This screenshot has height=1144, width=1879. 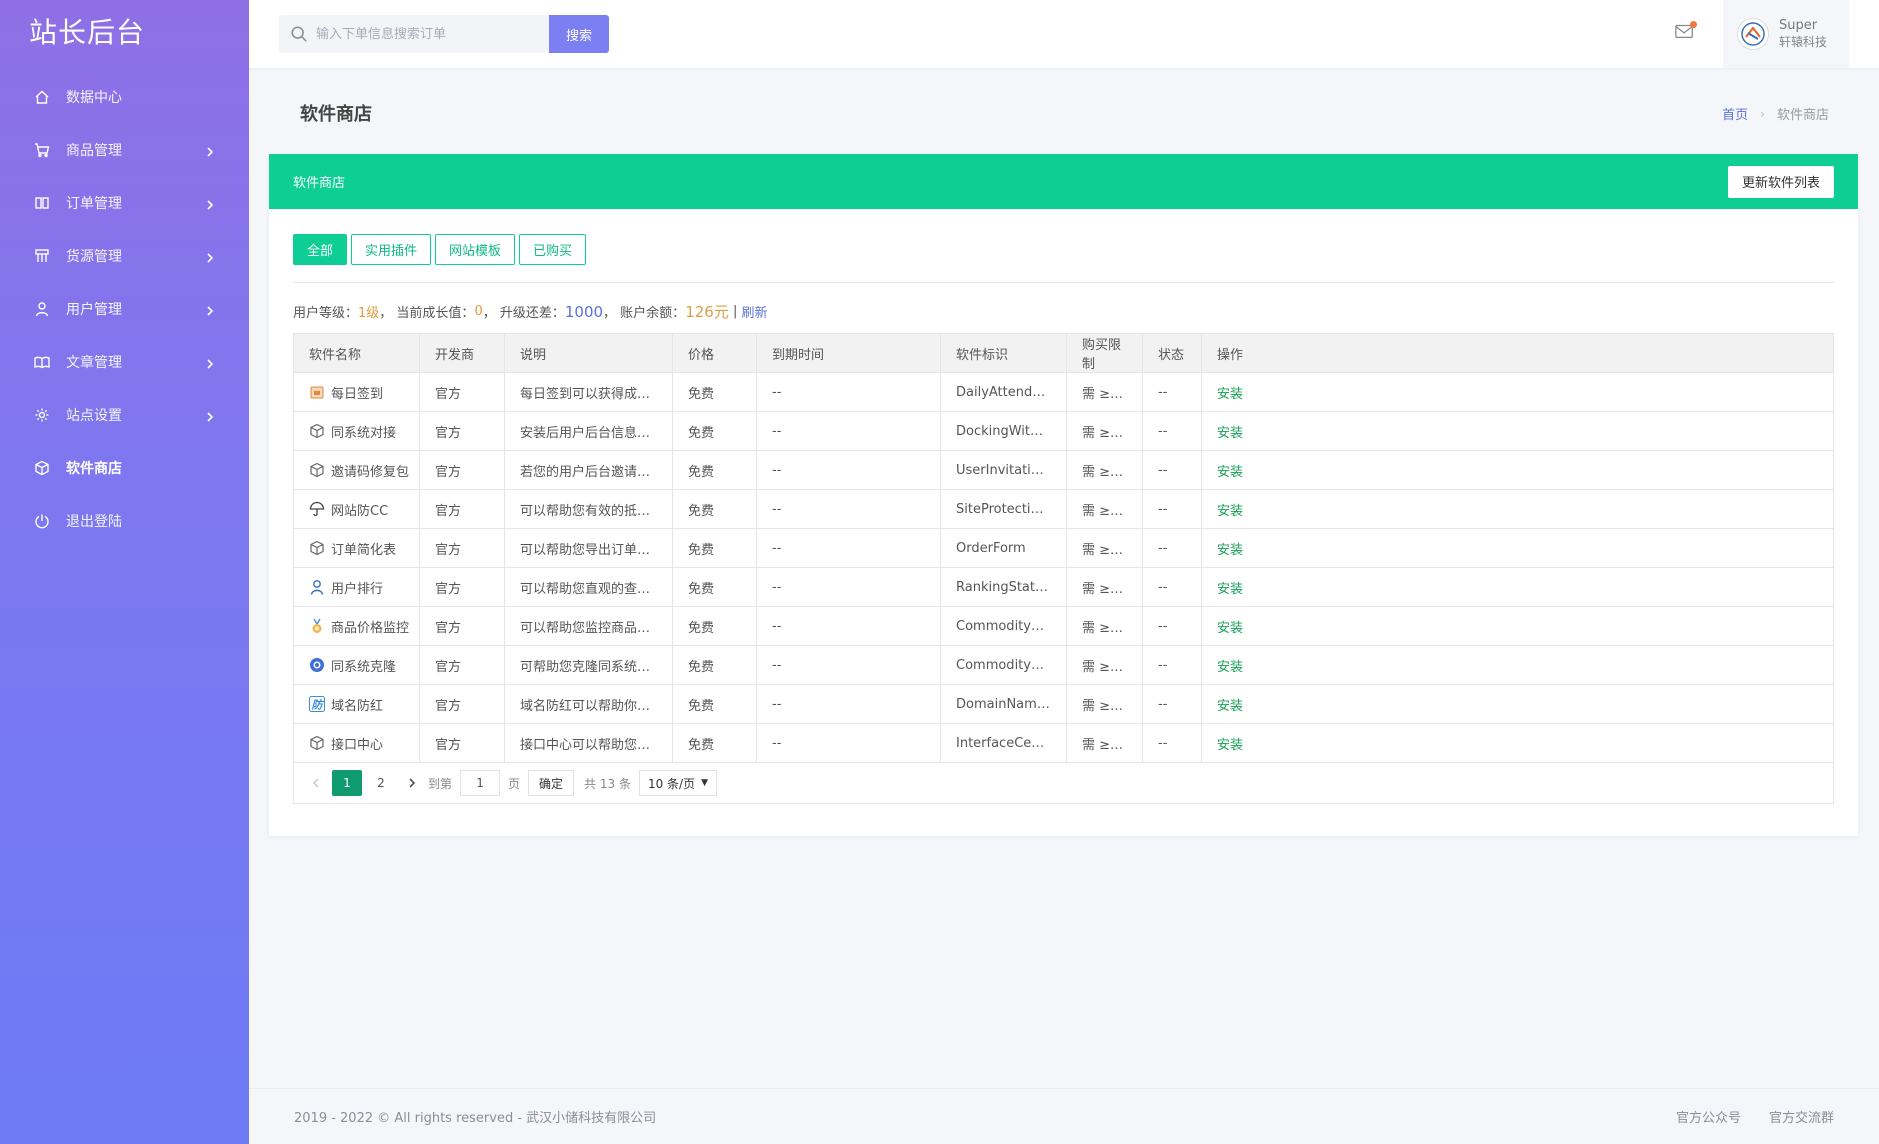 What do you see at coordinates (1686, 32) in the screenshot?
I see `mail-icon` at bounding box center [1686, 32].